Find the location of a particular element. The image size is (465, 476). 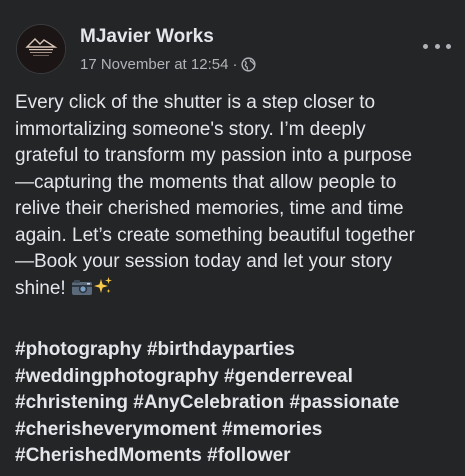

globe-icon is located at coordinates (249, 64).